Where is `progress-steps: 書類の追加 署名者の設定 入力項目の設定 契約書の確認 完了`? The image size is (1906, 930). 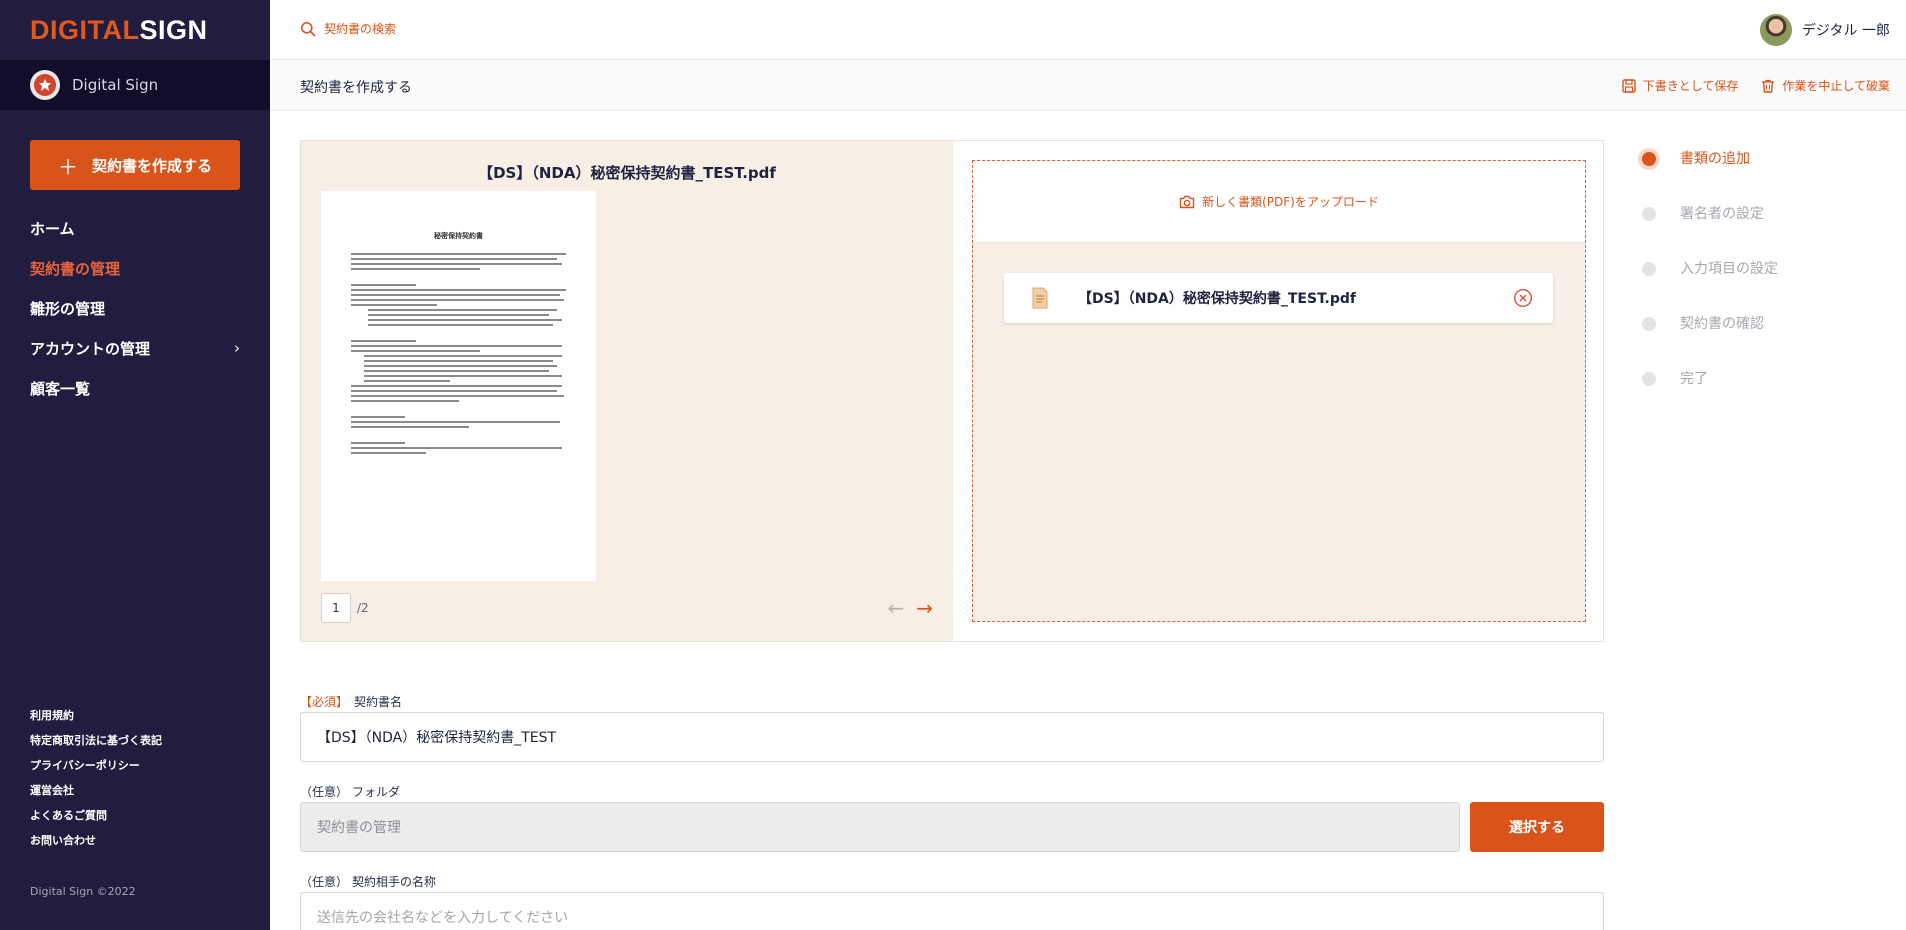
progress-steps: 書類の追加 署名者の設定 入力項目の設定 契約書の確認 完了 is located at coordinates (1708, 285).